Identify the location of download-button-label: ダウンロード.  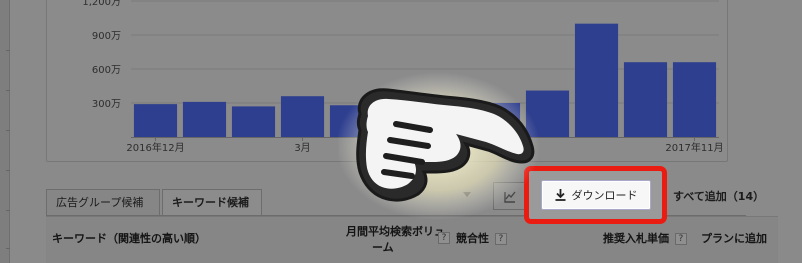
(604, 195).